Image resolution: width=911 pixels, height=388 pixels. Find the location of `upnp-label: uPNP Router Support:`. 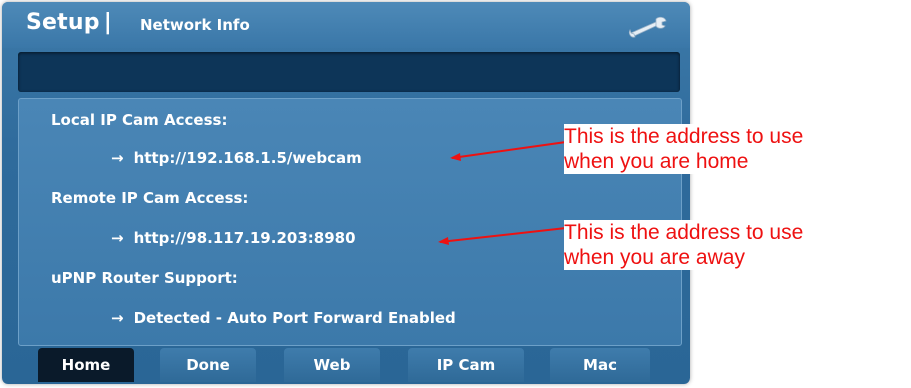

upnp-label: uPNP Router Support: is located at coordinates (144, 278).